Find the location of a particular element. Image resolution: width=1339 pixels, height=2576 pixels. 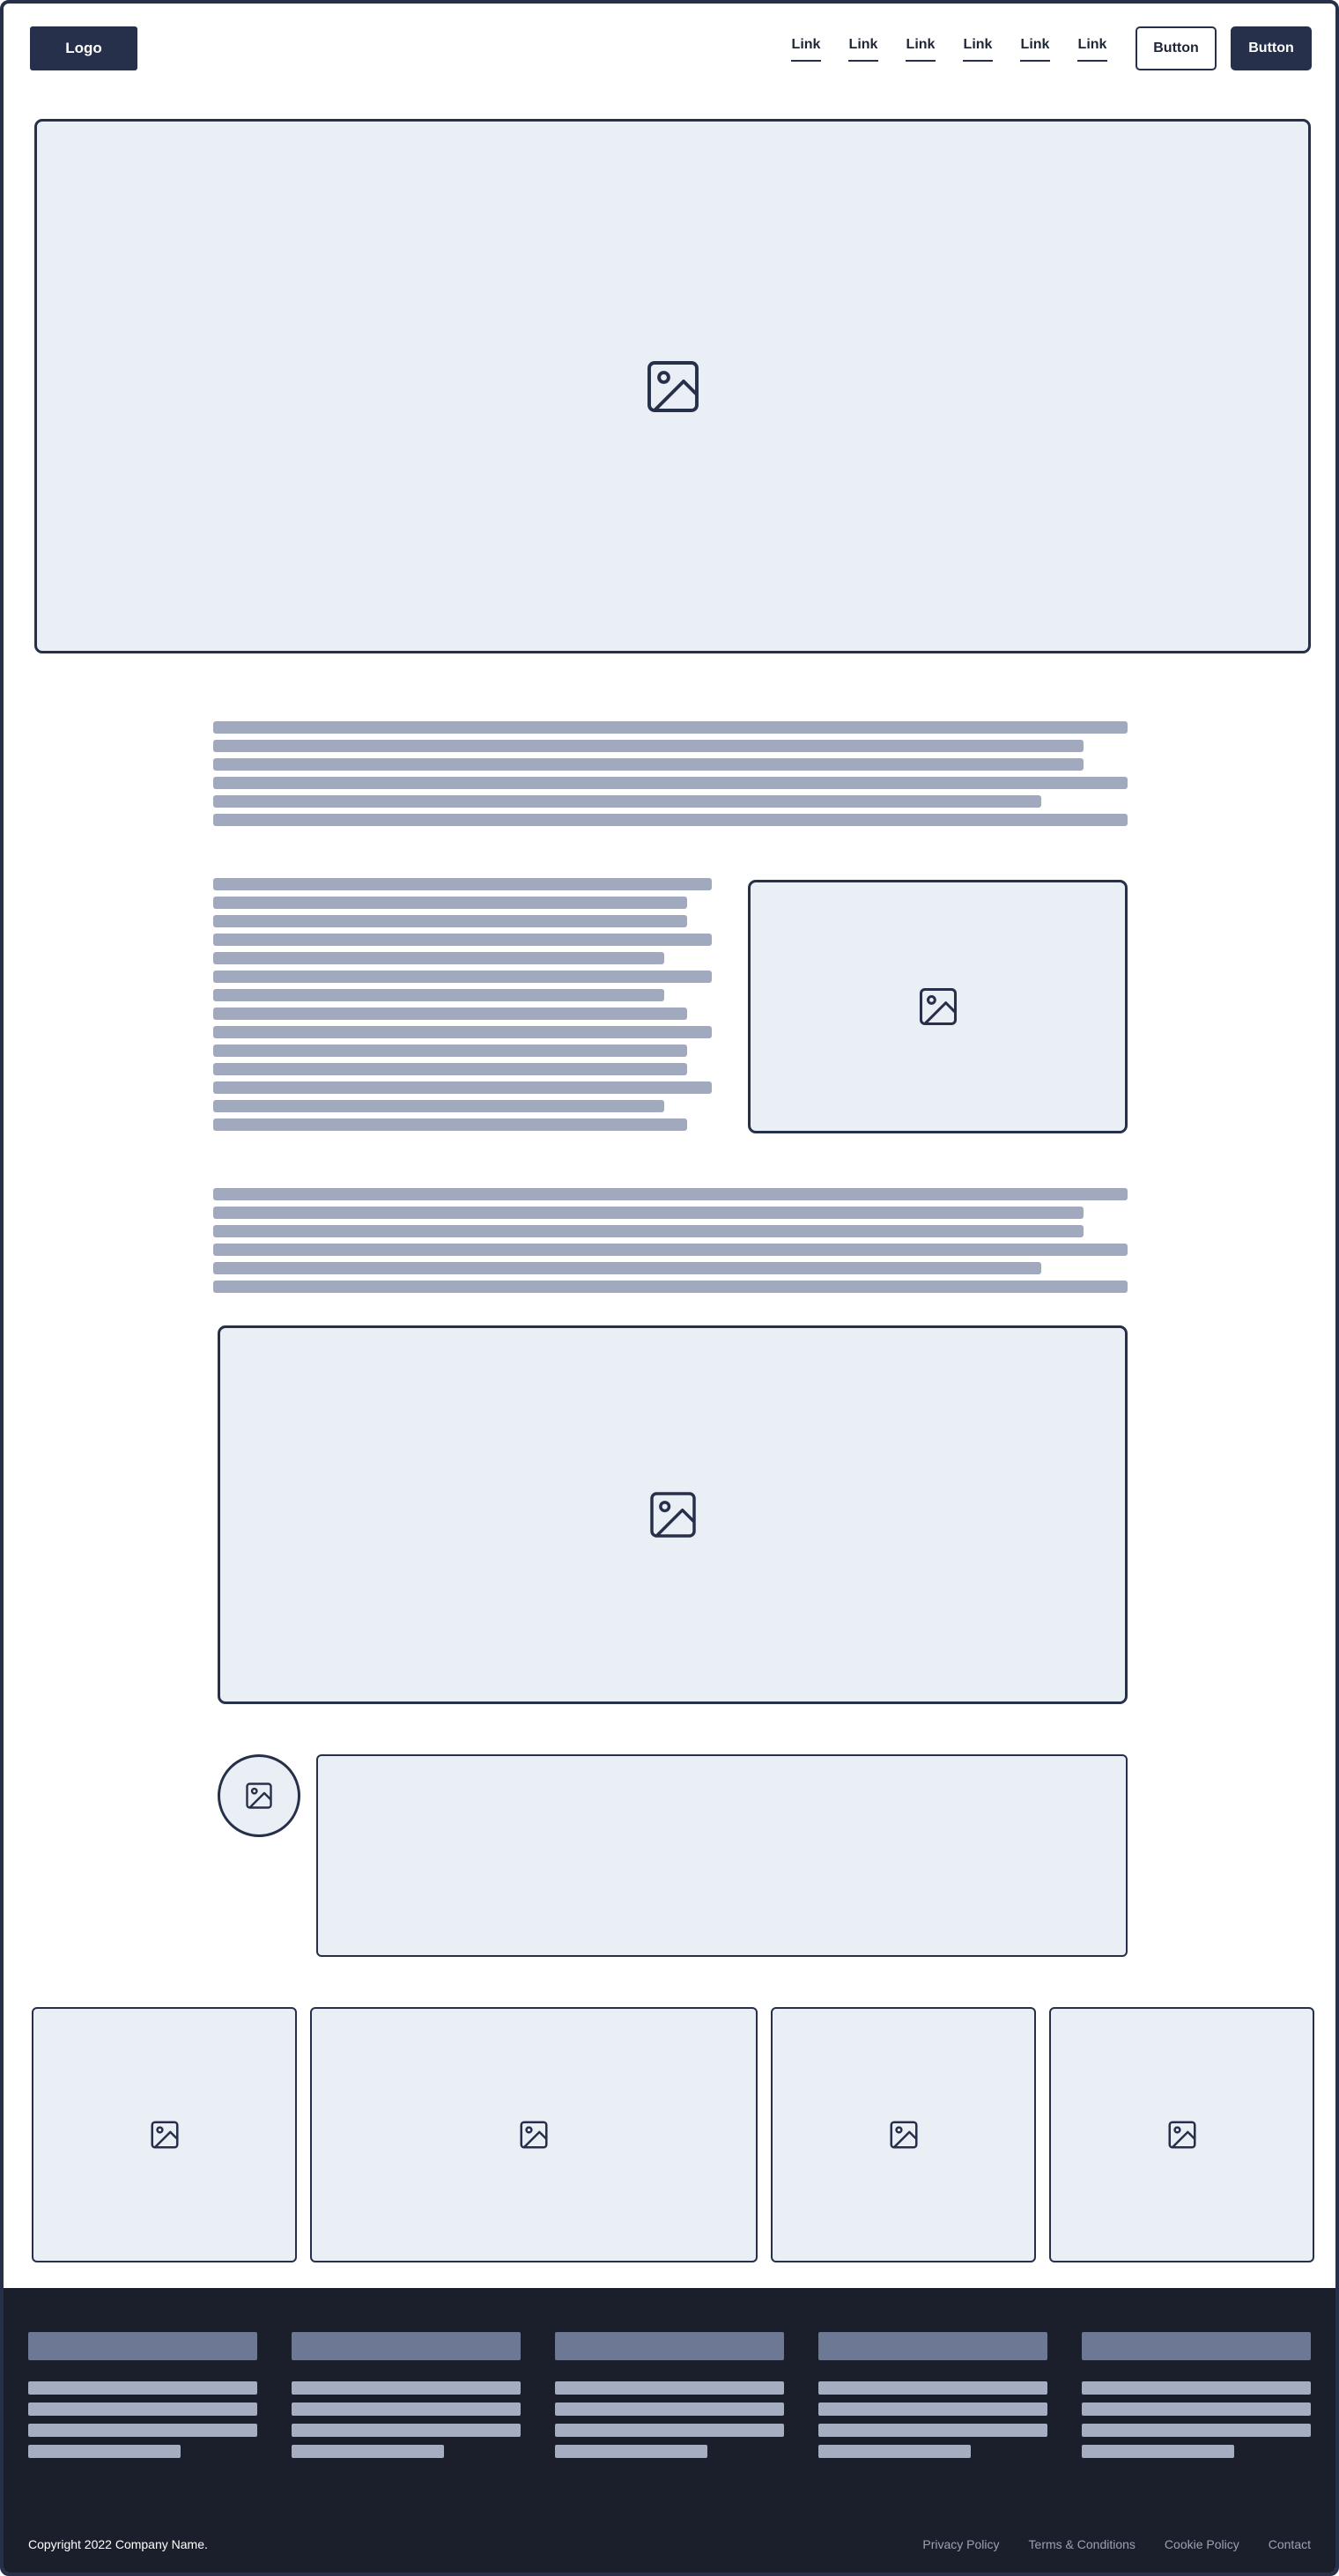

nav-link-3: Link is located at coordinates (921, 49).